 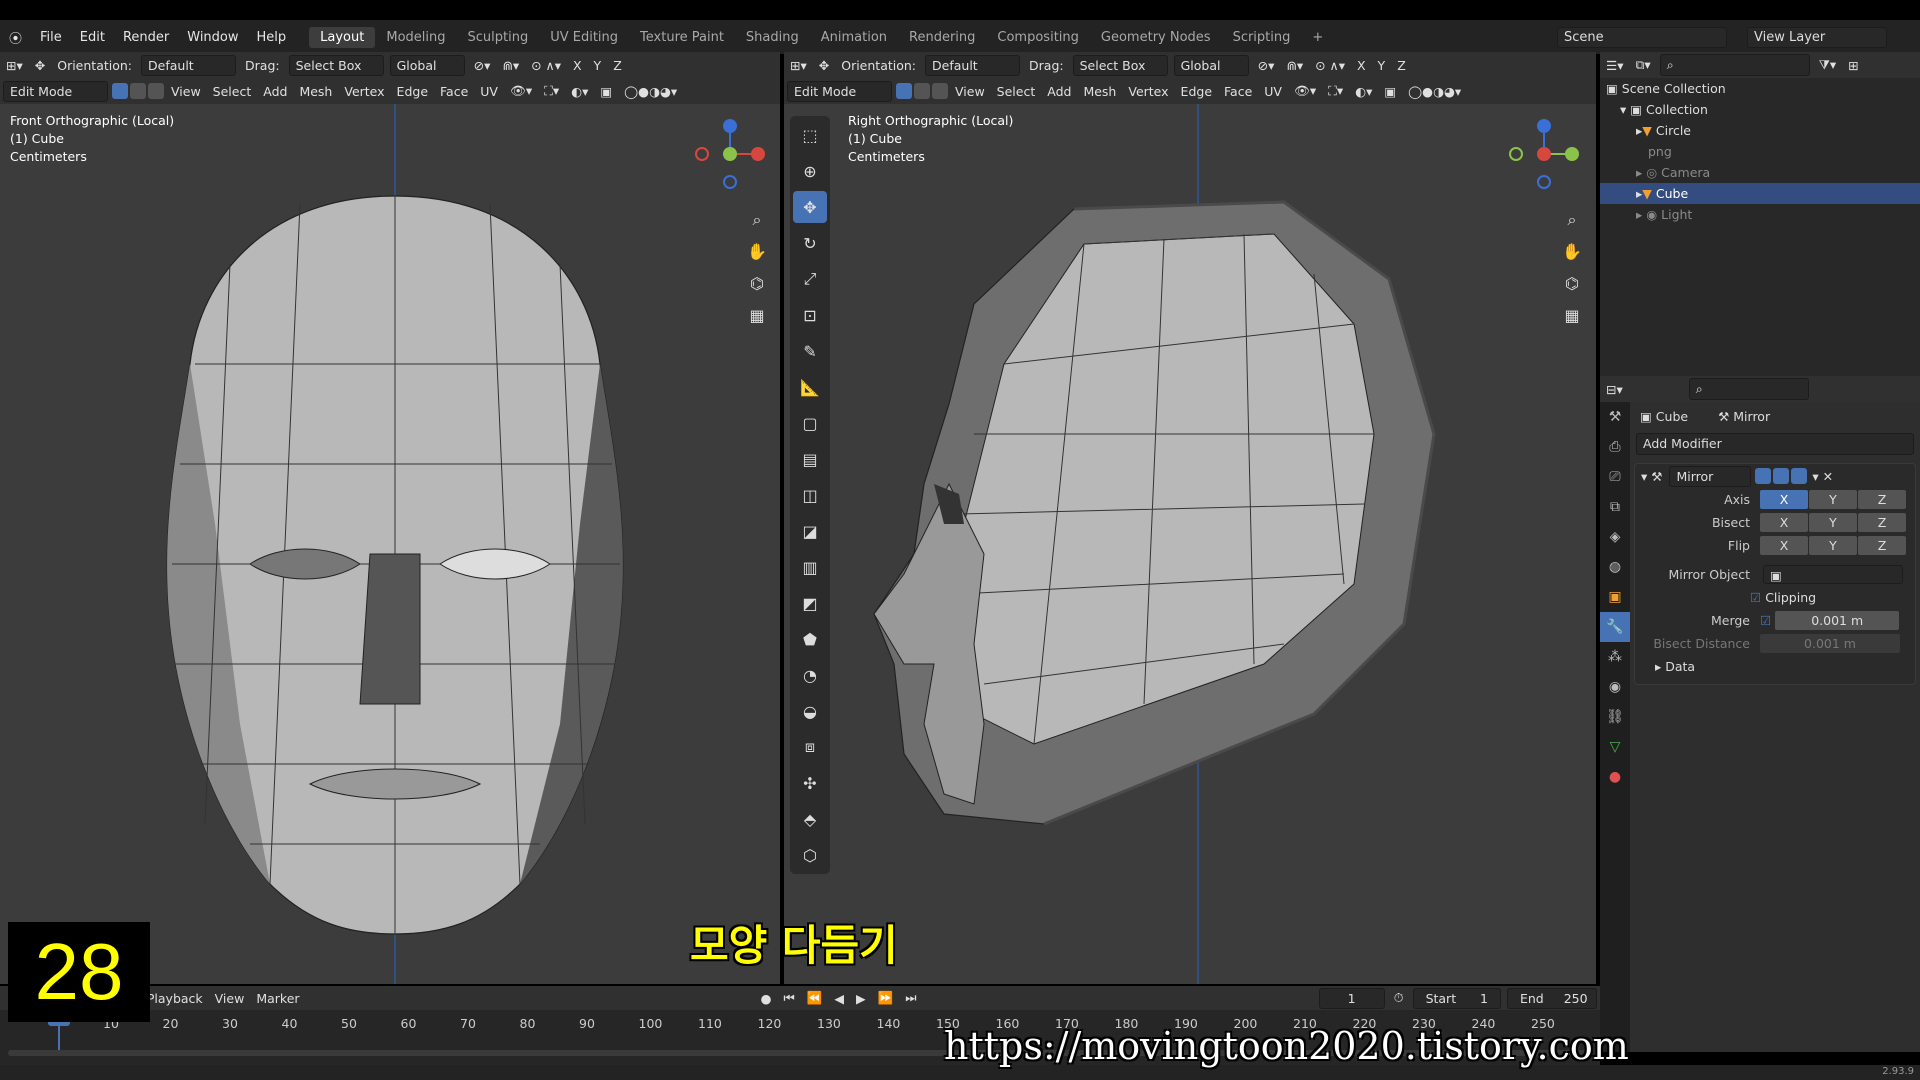 I want to click on outliner-scene-collection: ▣ Scene Collection, so click(x=1760, y=88).